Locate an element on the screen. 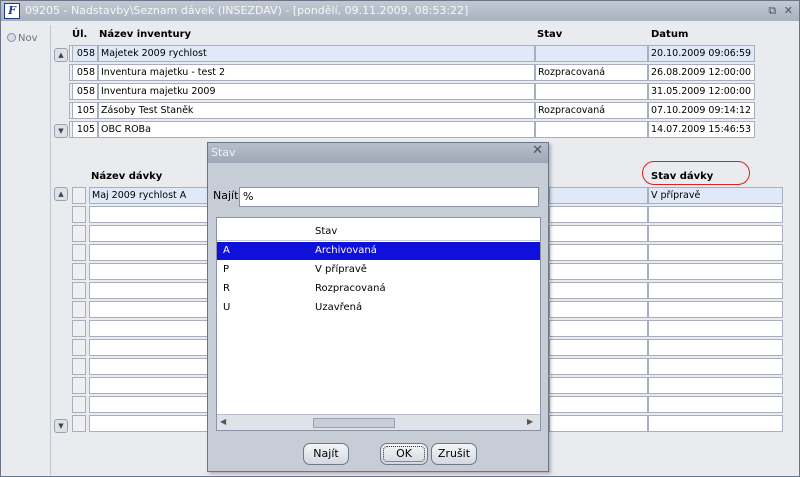 Image resolution: width=800 pixels, height=477 pixels. list-item: P V přípravě is located at coordinates (378, 270).